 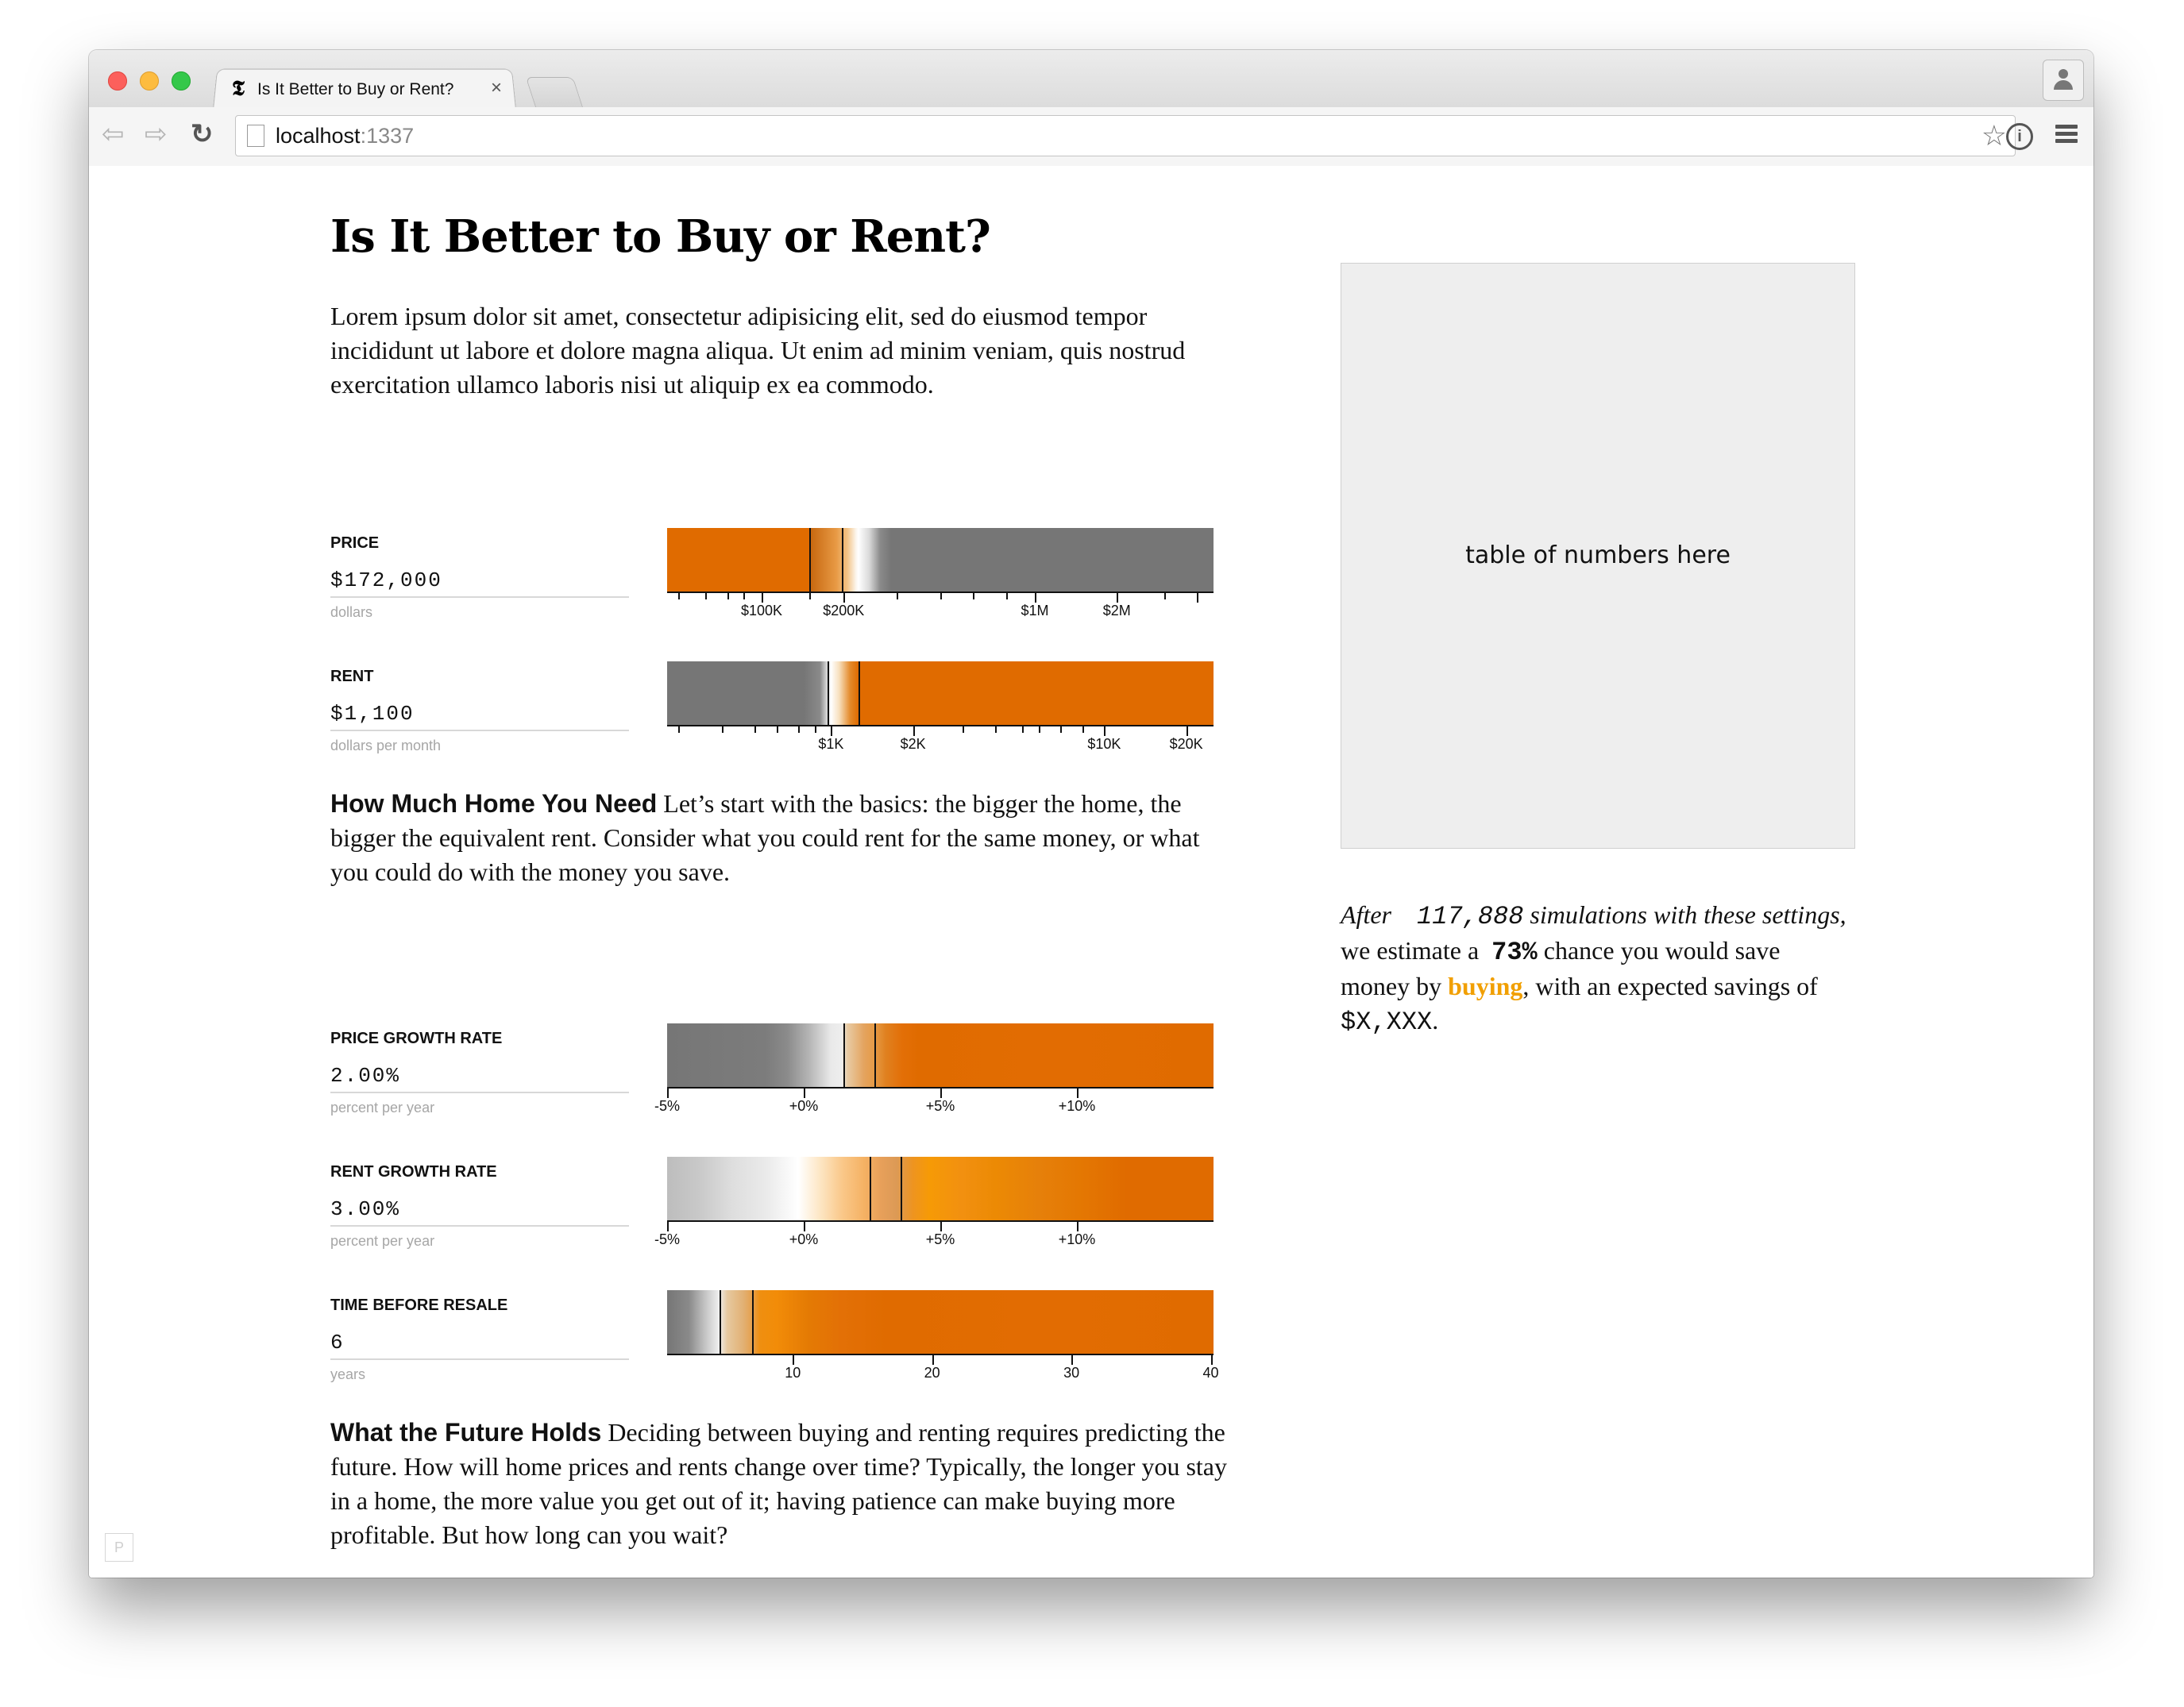 I want to click on title-bar: 𝕿 Is It Better to Buy or Rent? ×, so click(x=1091, y=80).